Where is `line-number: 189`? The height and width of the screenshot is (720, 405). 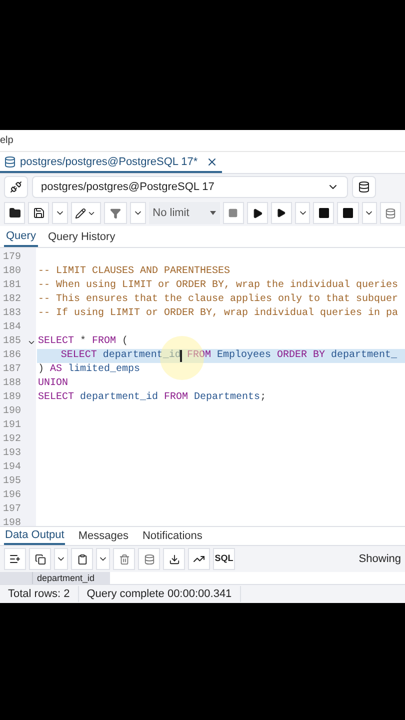
line-number: 189 is located at coordinates (12, 398).